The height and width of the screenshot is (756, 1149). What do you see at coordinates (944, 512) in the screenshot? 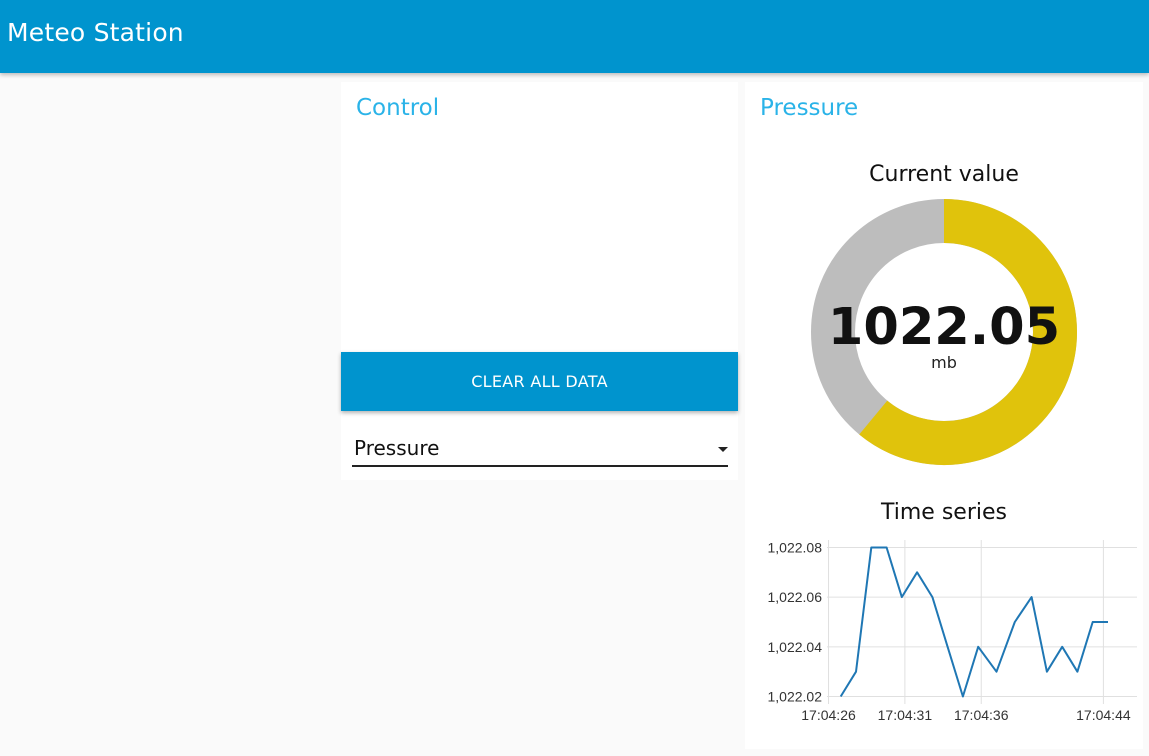
I see `timeseries-title: Time series` at bounding box center [944, 512].